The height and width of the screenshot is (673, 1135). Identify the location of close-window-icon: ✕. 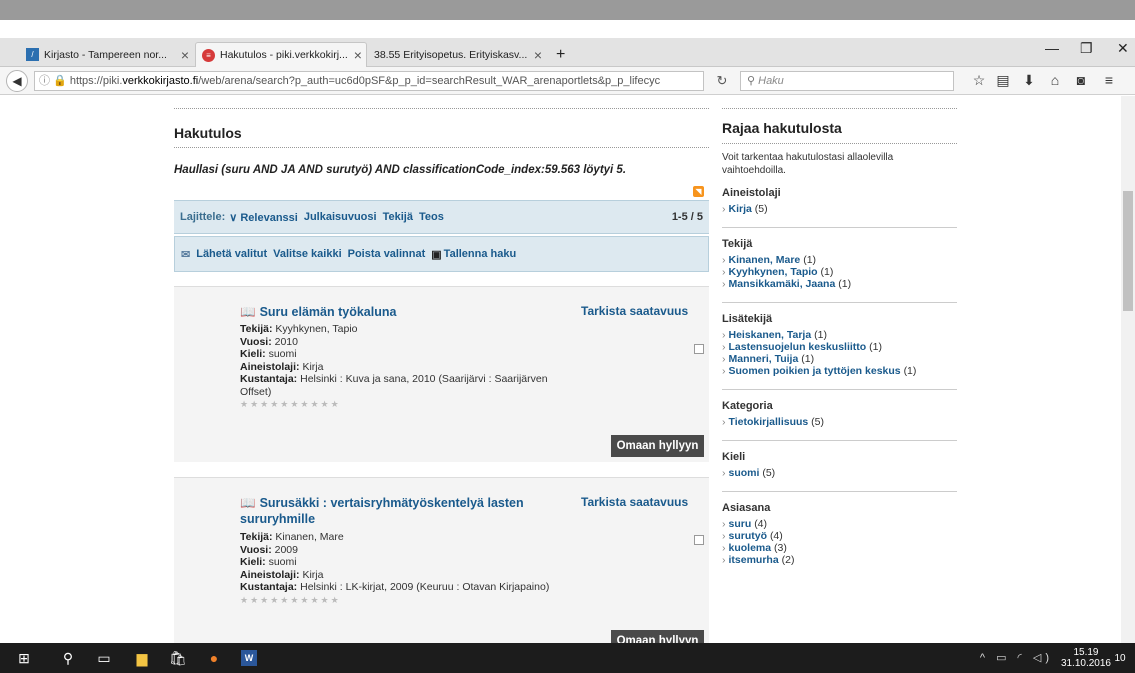
(1123, 48).